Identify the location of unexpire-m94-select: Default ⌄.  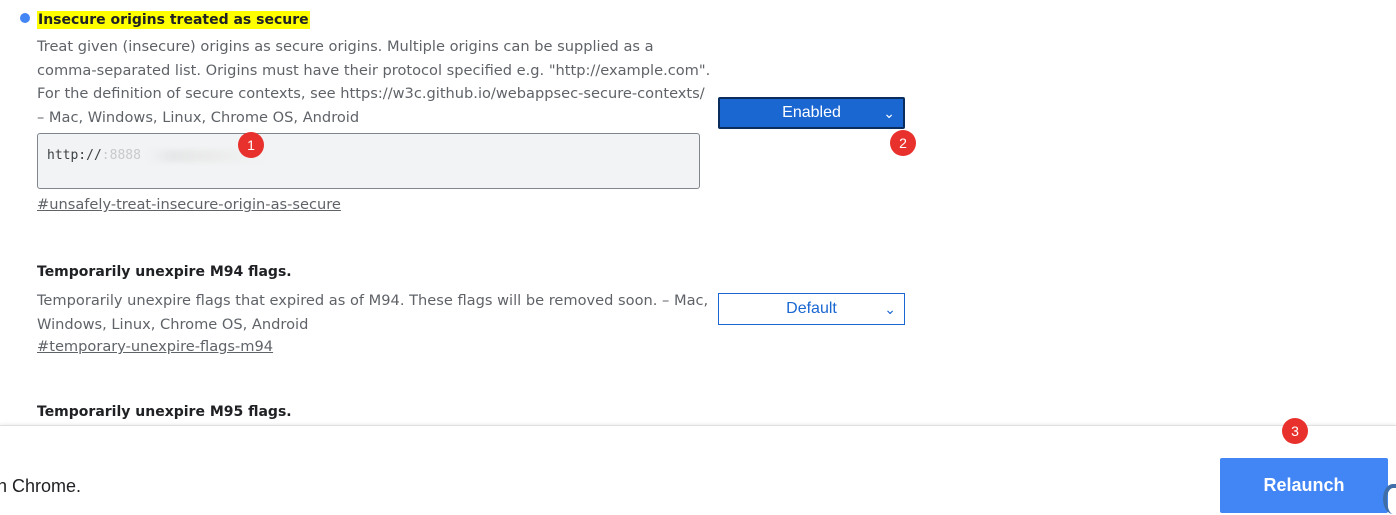
(811, 309).